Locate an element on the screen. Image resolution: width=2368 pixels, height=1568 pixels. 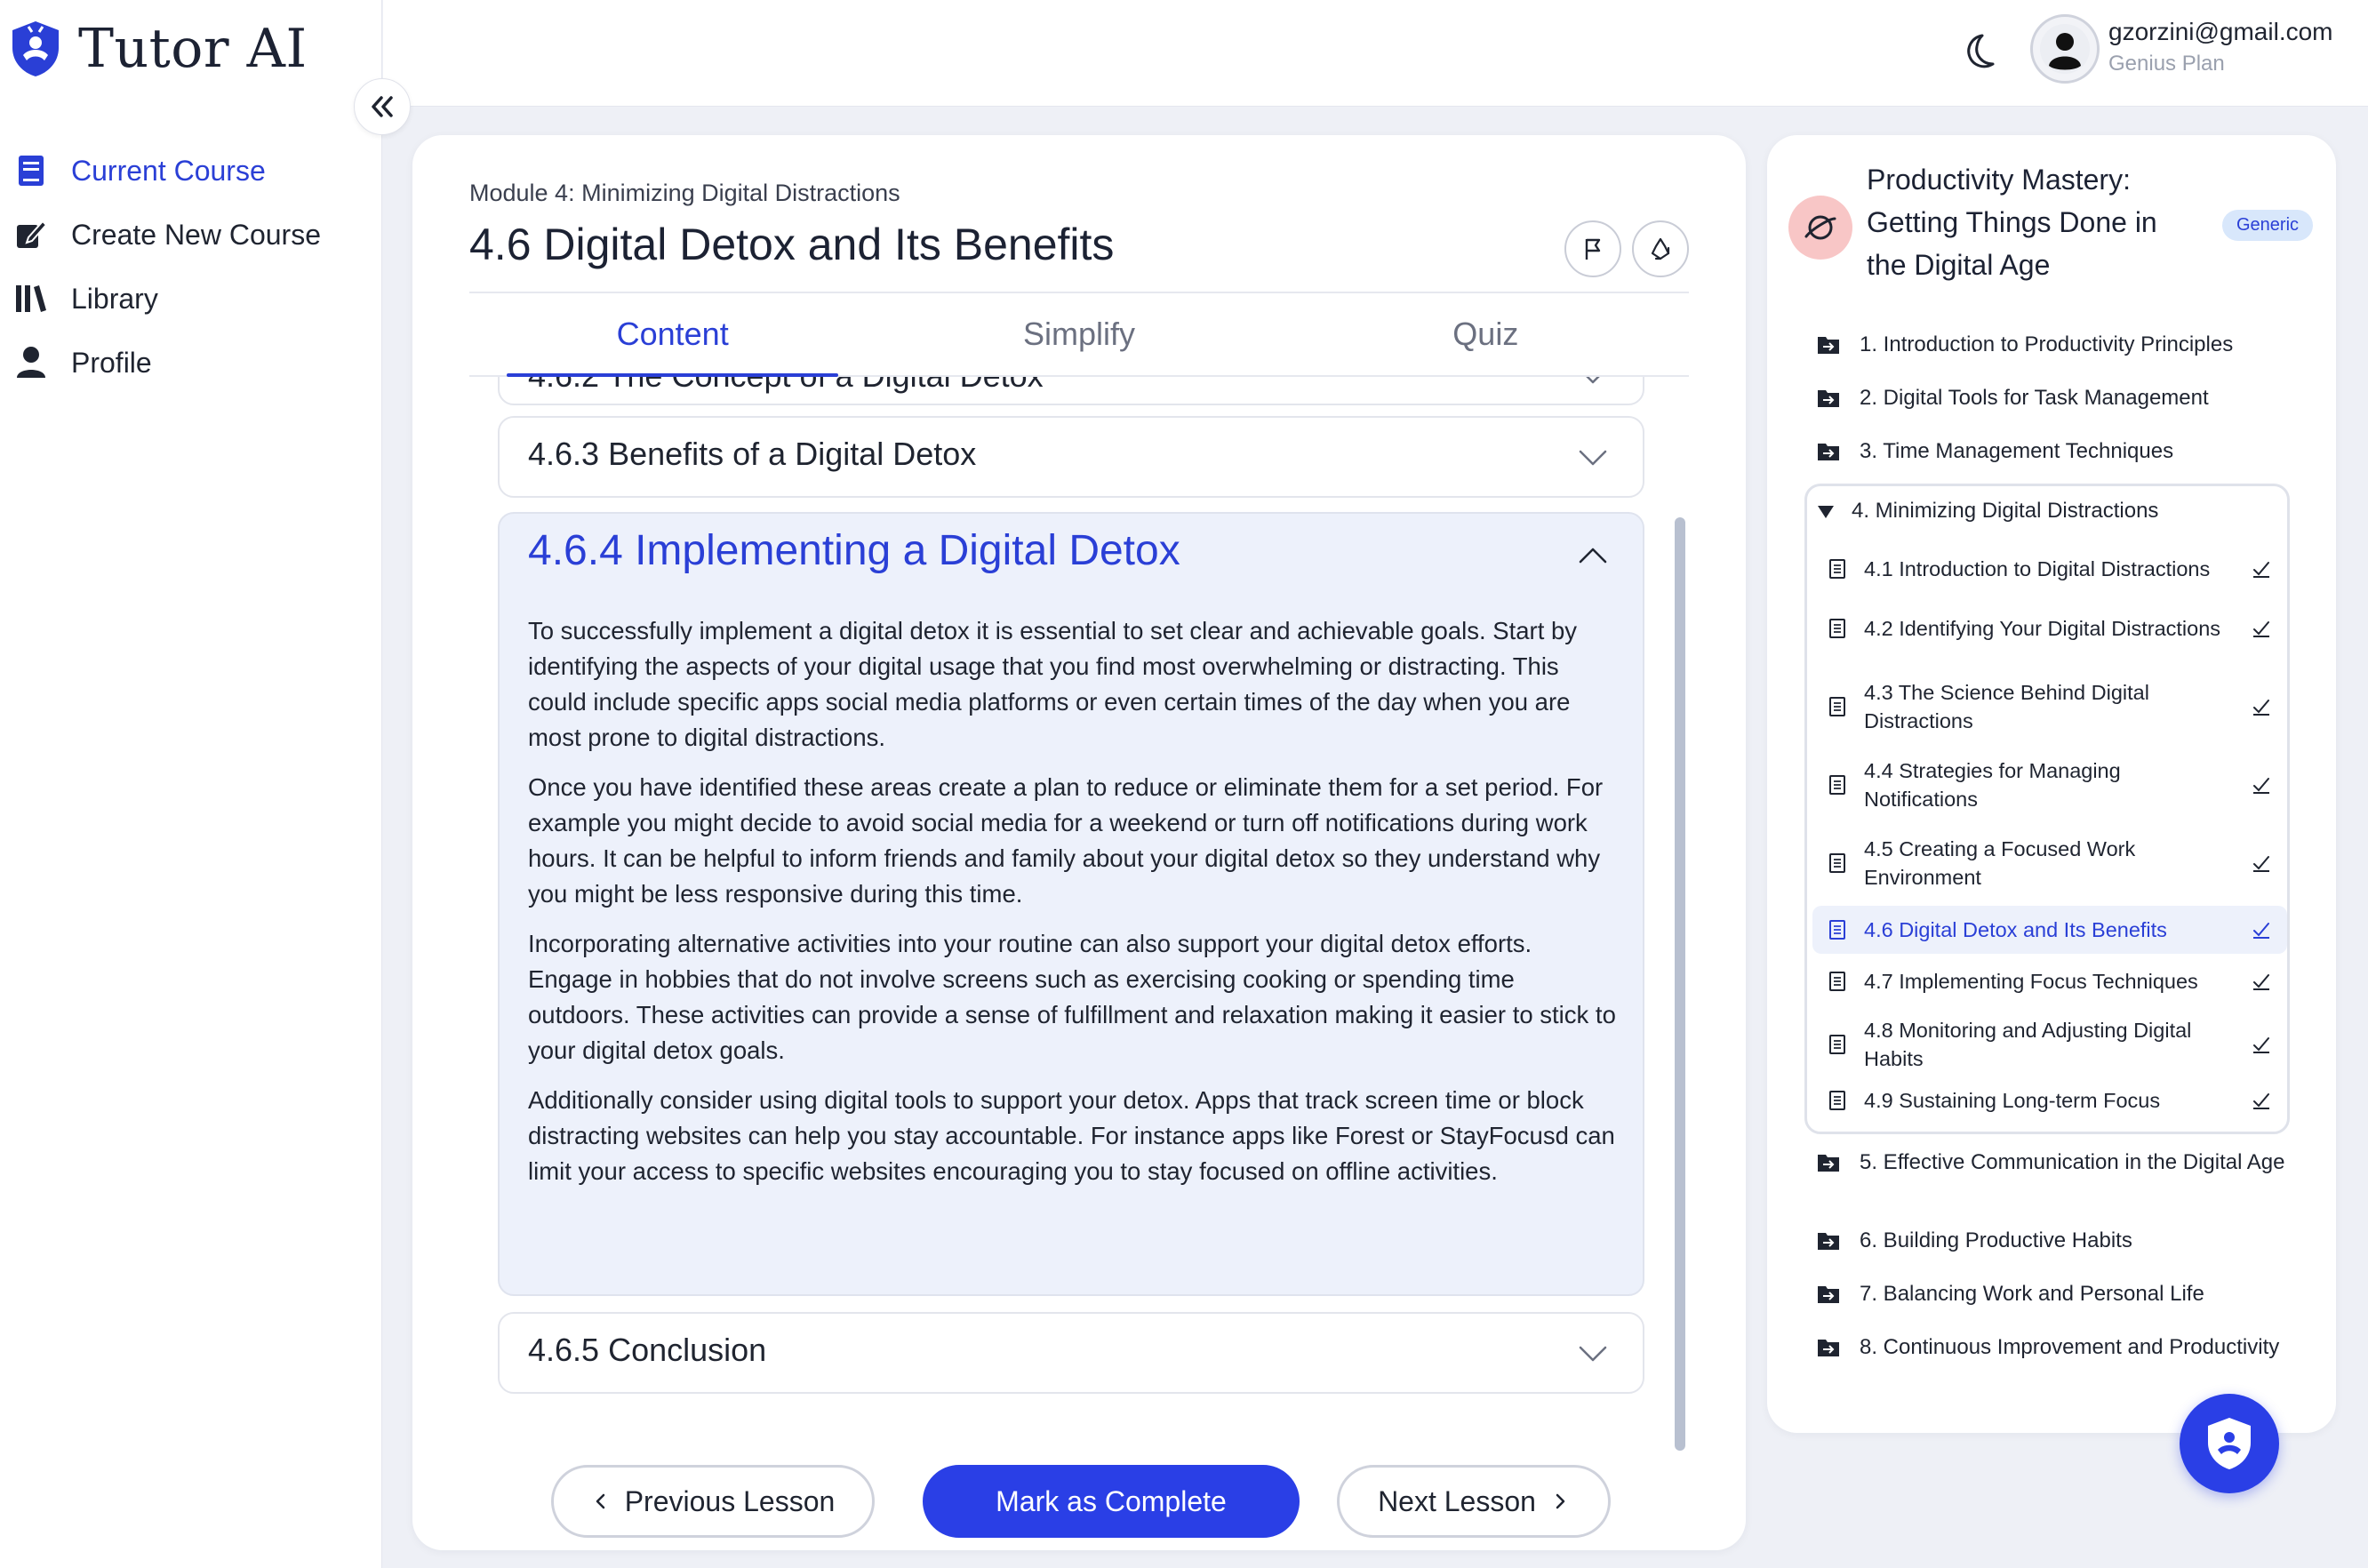
module-item: 7. Balancing Work and Personal Life is located at coordinates (2060, 1294).